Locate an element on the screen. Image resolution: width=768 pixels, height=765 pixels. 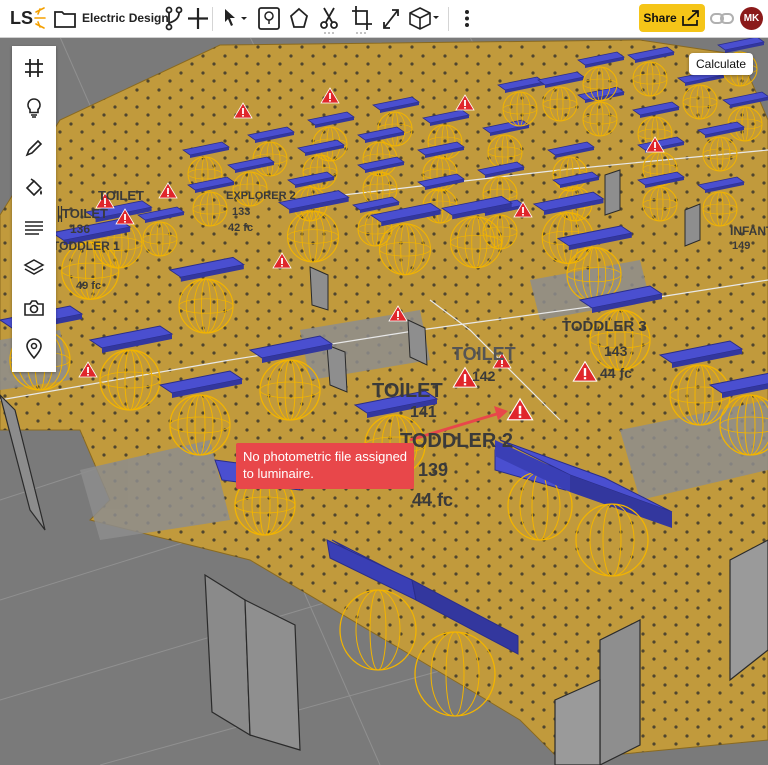
room-label-toilet-1: TOILET is located at coordinates (121, 195).